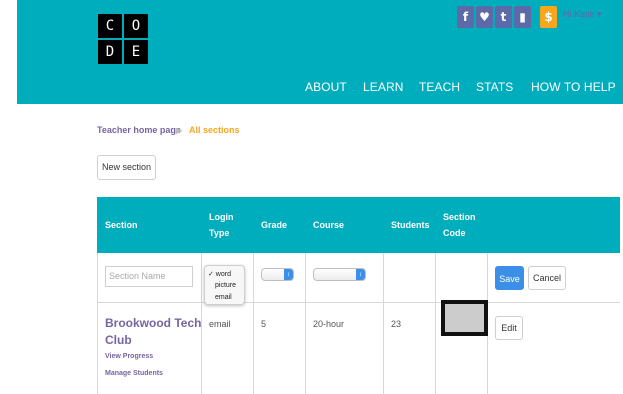 The width and height of the screenshot is (623, 394). What do you see at coordinates (548, 17) in the screenshot?
I see `donate-icon: $` at bounding box center [548, 17].